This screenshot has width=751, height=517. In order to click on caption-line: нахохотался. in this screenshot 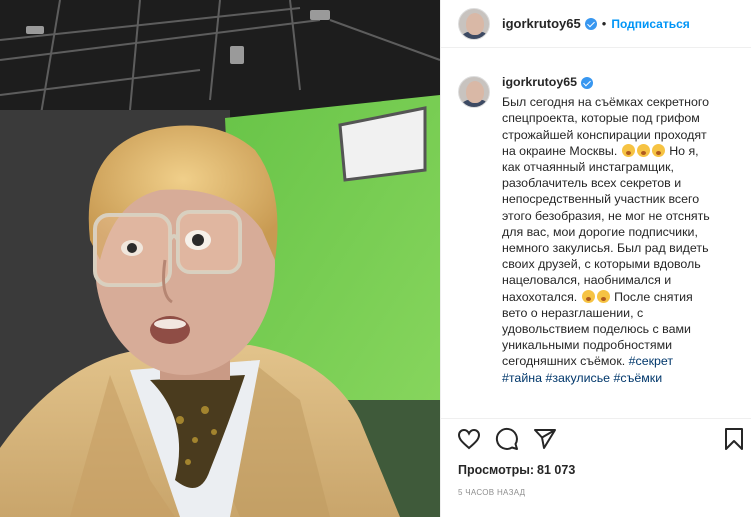, I will do `click(540, 296)`.